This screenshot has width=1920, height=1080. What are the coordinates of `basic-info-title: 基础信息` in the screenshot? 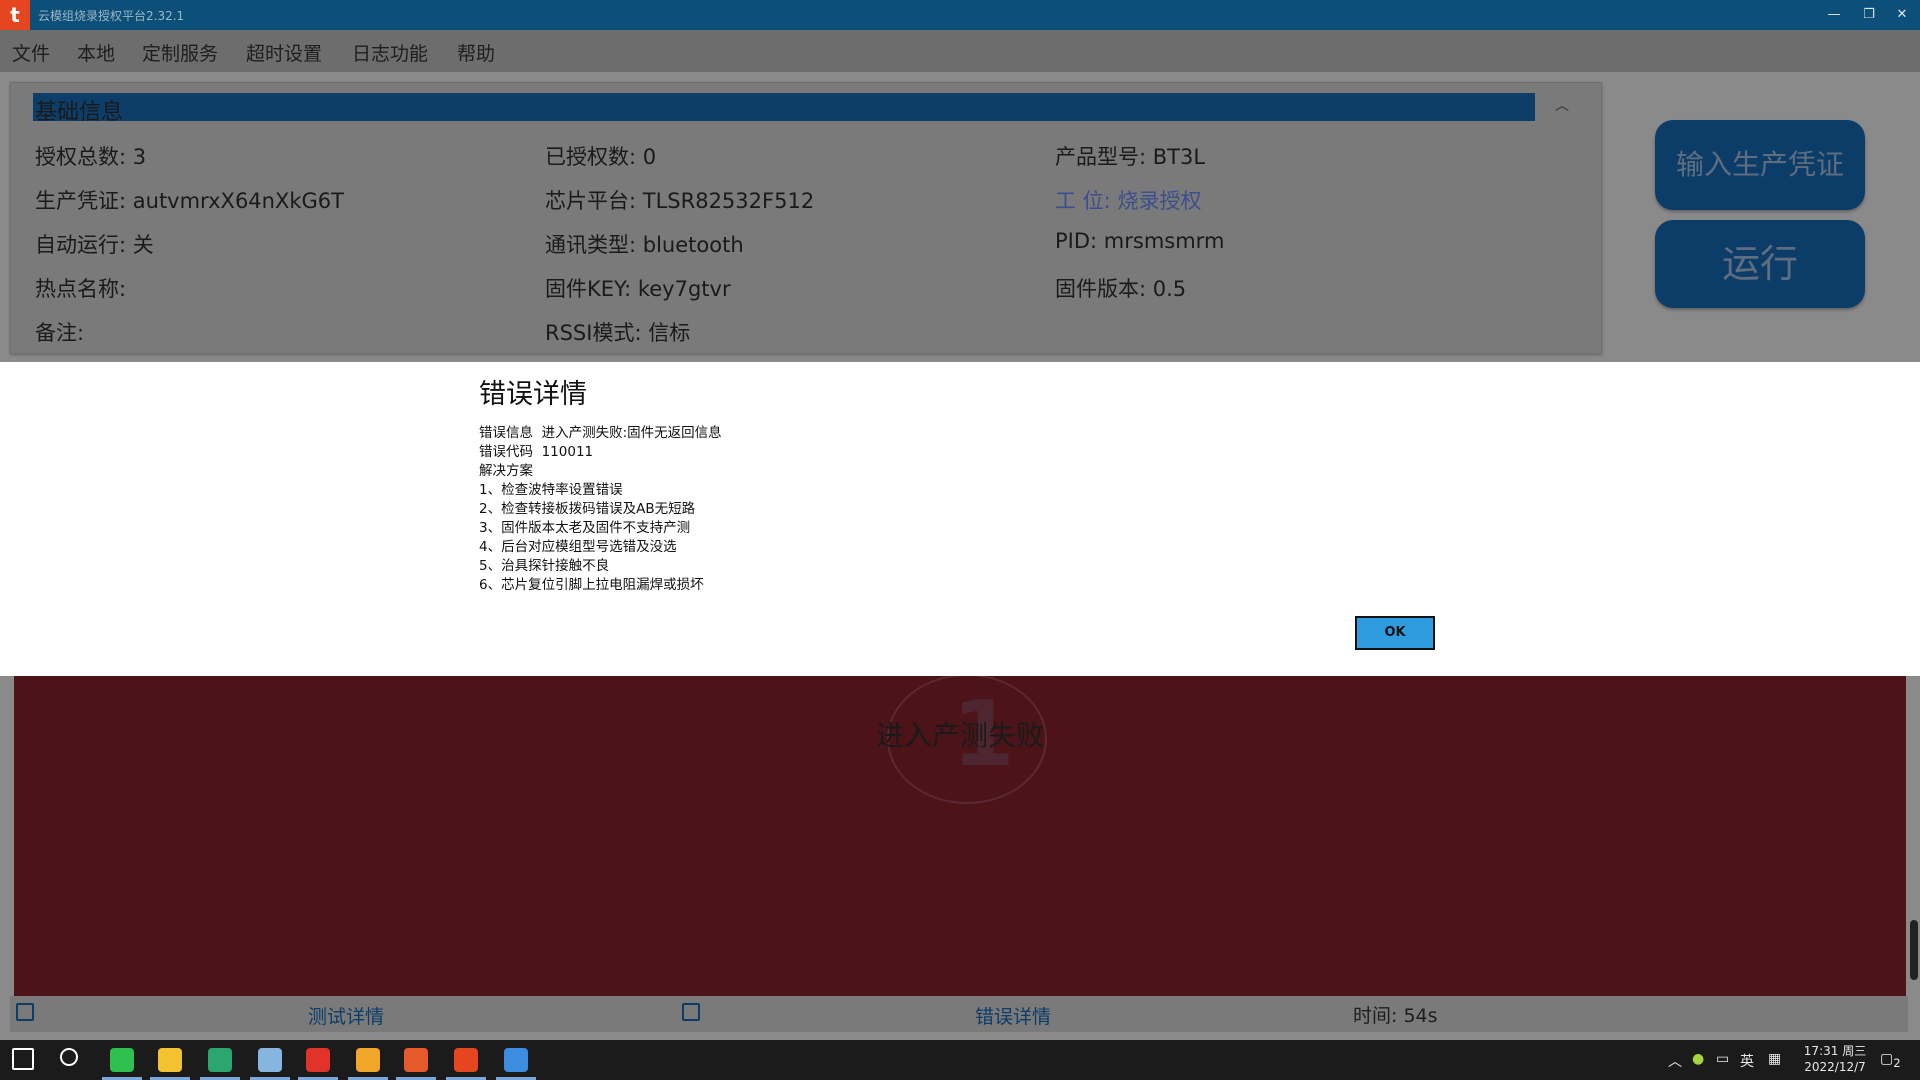 It's located at (79, 112).